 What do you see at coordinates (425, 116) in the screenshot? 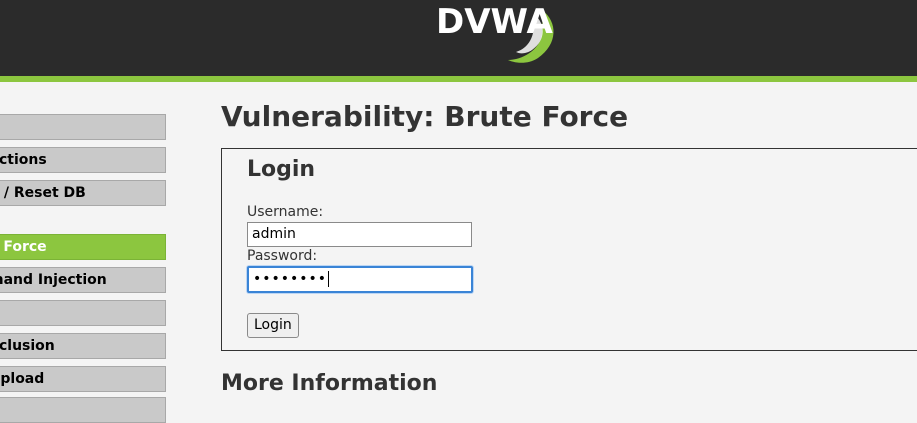
I see `page-title: Vulnerability: Brute Force` at bounding box center [425, 116].